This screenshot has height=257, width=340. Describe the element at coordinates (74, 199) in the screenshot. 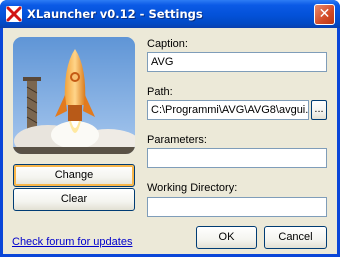

I see `clear-button: Clear` at that location.